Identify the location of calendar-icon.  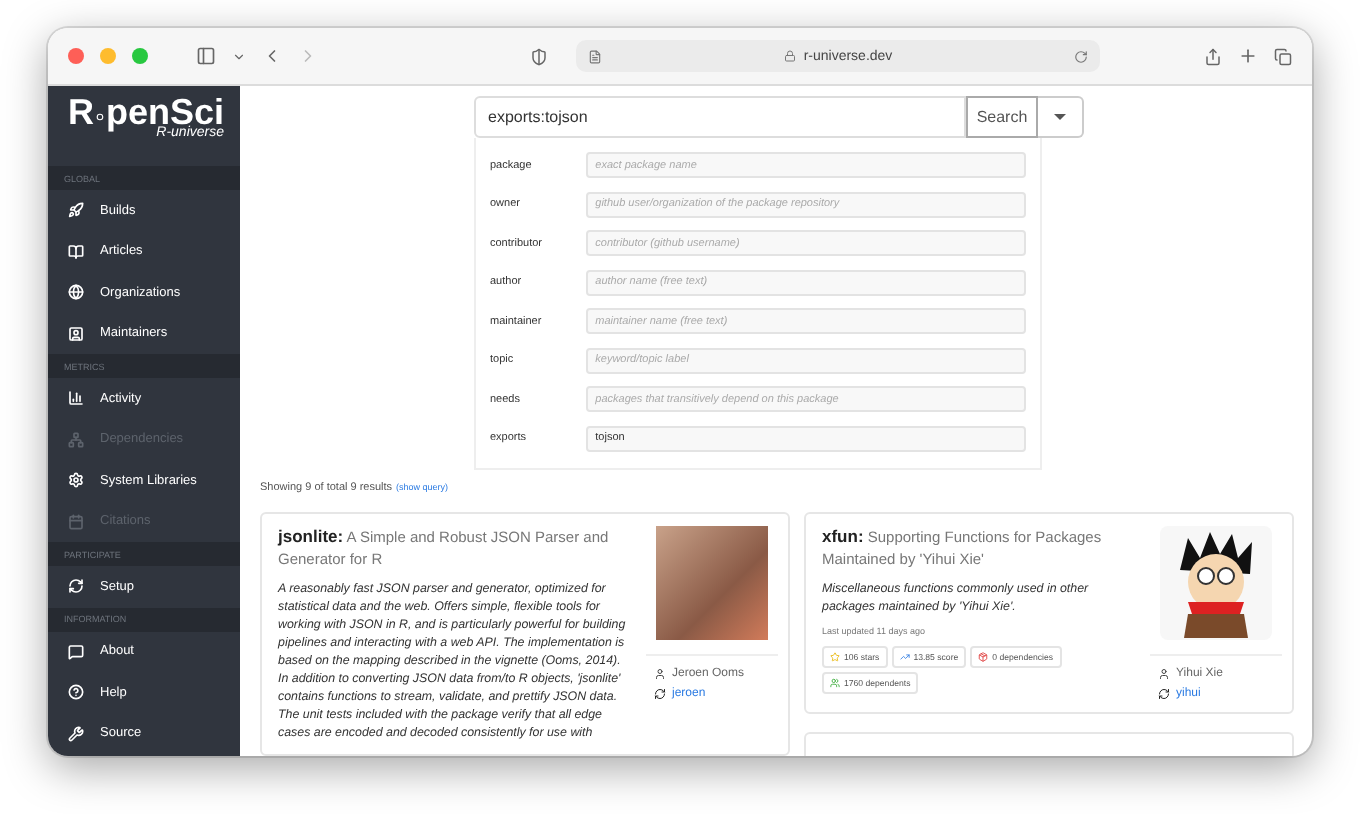
(76, 521).